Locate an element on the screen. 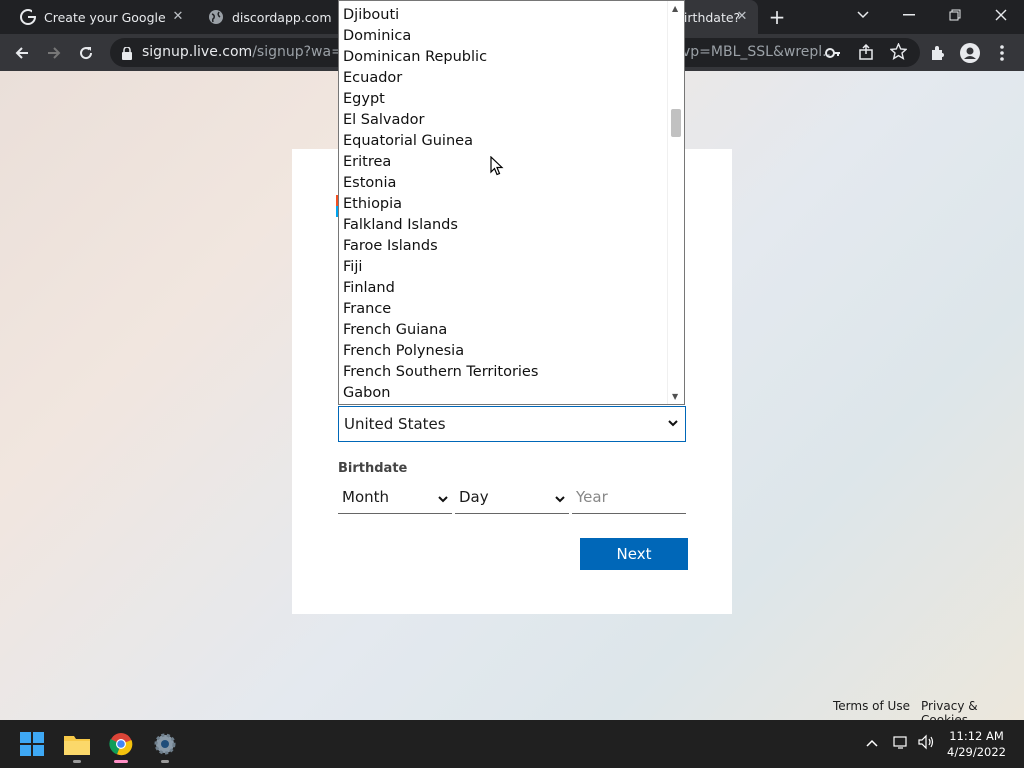  list-item: Estonia is located at coordinates (369, 183).